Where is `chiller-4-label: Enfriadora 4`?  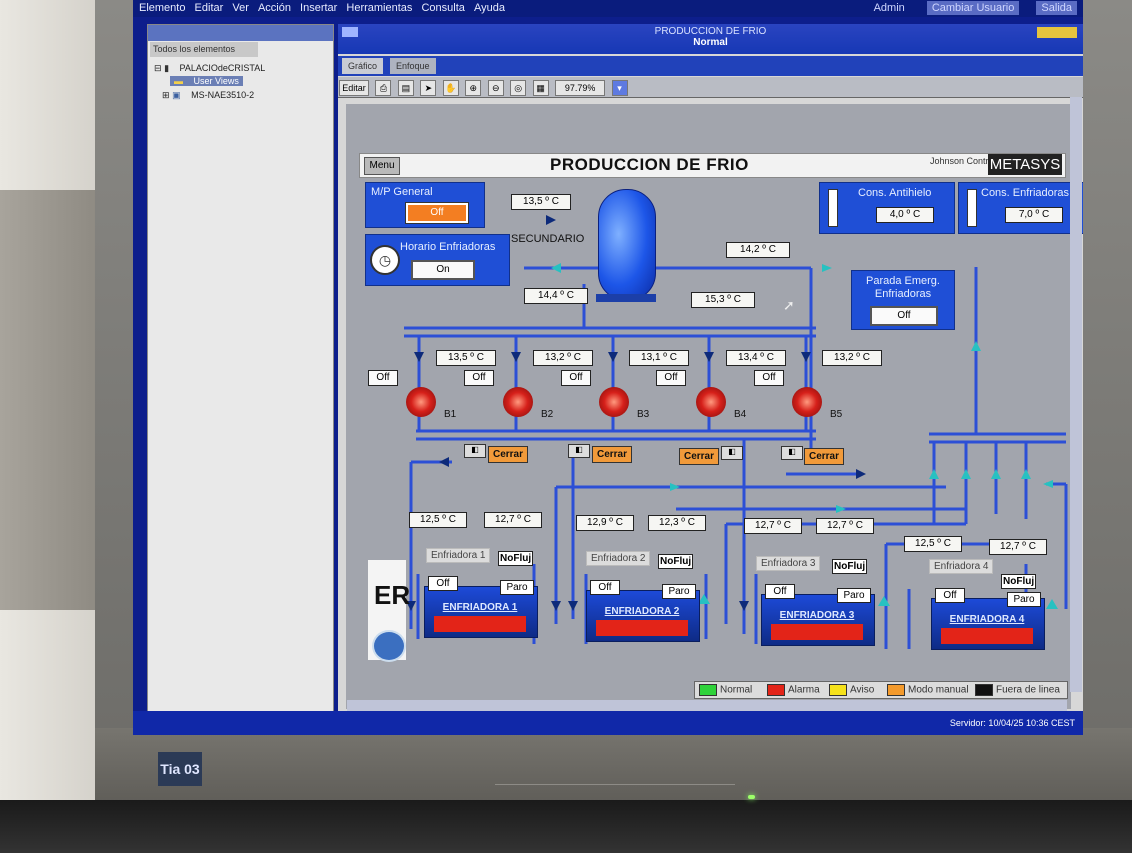 chiller-4-label: Enfriadora 4 is located at coordinates (961, 566).